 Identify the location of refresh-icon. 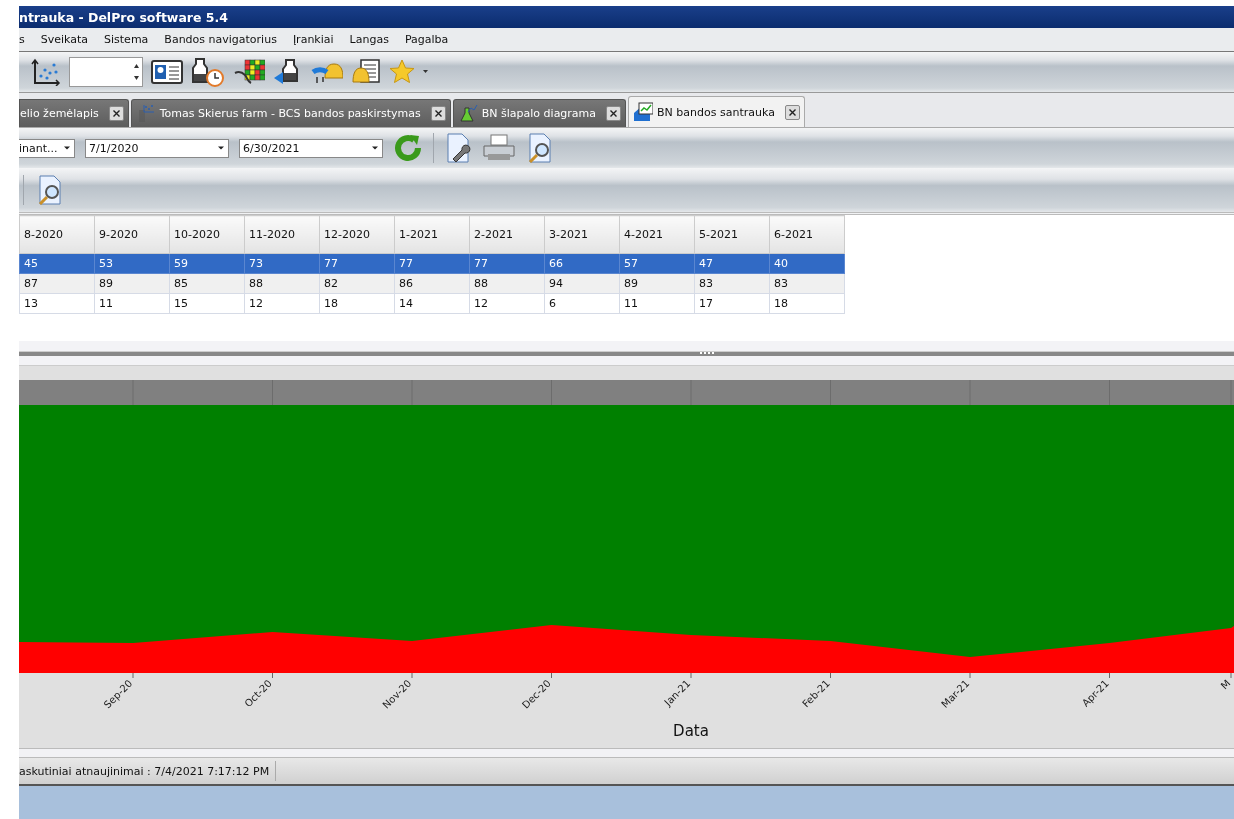
(408, 148).